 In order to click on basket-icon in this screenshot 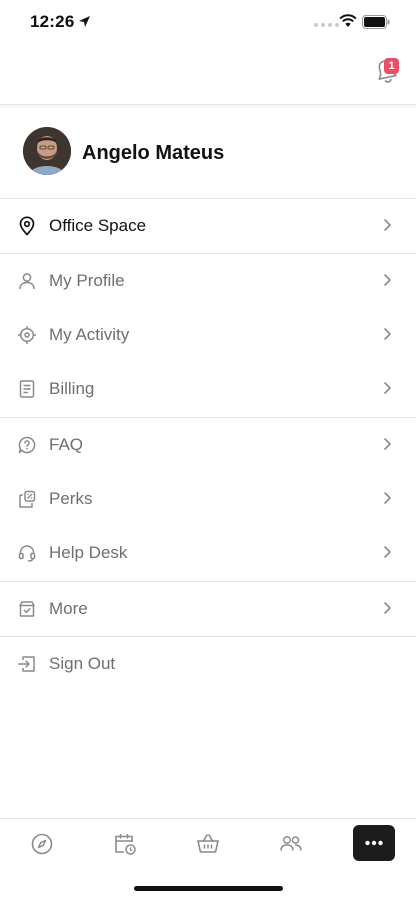, I will do `click(208, 844)`.